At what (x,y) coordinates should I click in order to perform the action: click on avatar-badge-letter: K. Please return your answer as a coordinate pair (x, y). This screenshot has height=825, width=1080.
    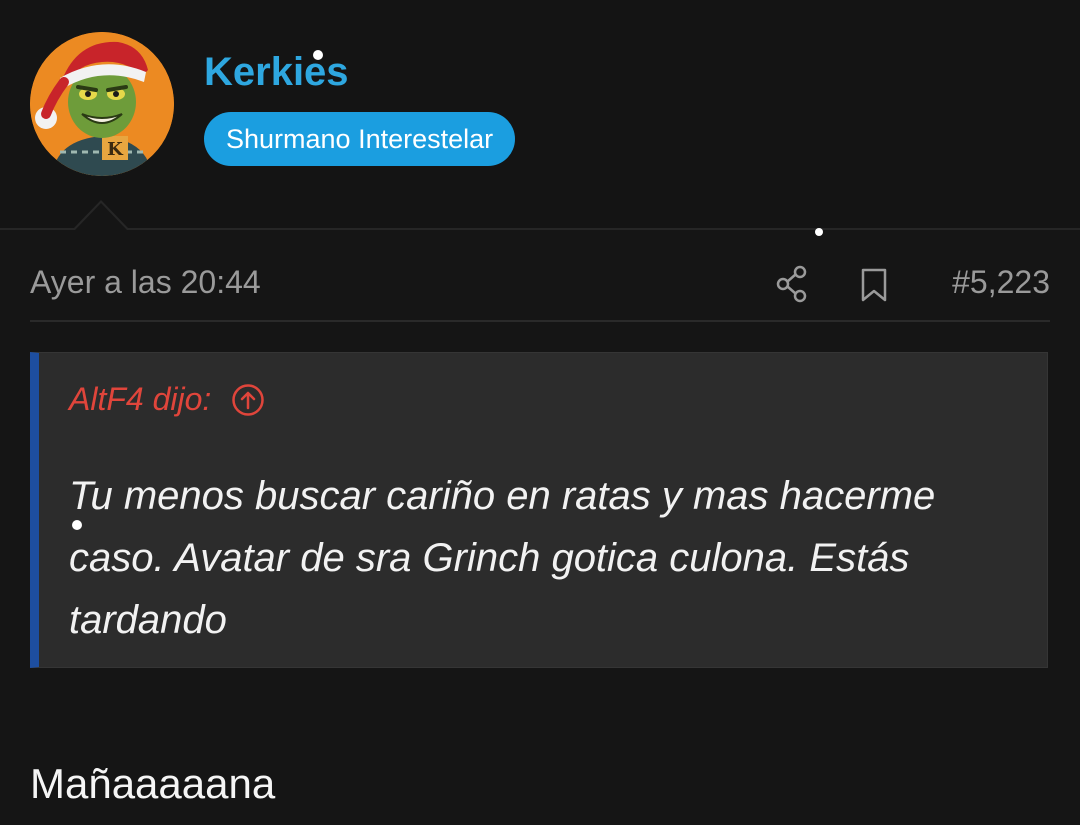
    Looking at the image, I should click on (115, 149).